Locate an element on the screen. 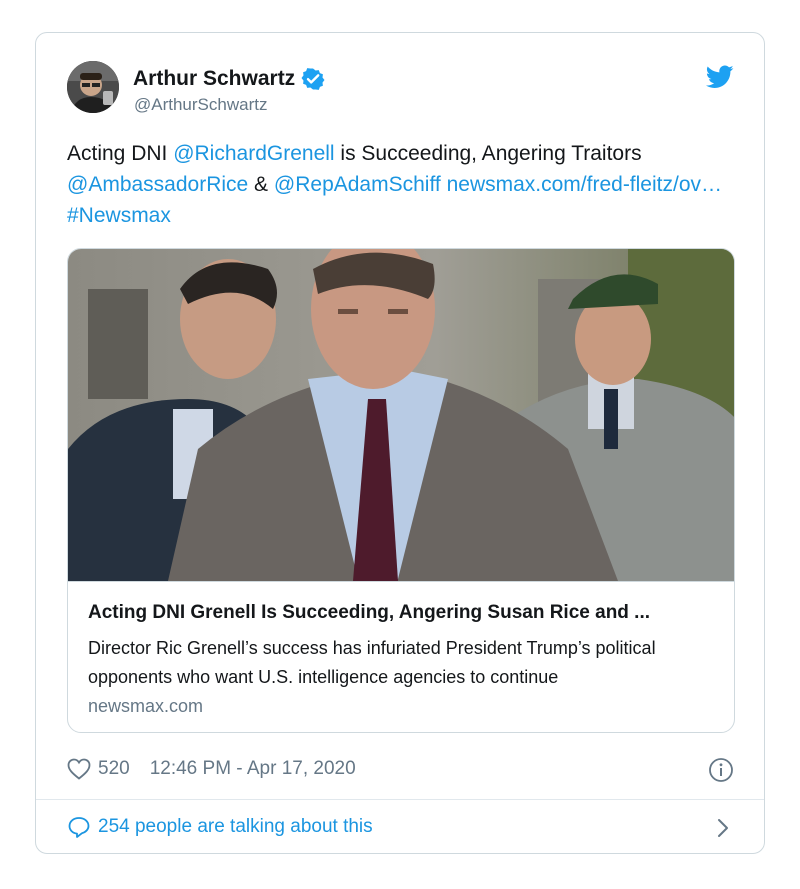  verified-badge-icon is located at coordinates (313, 79).